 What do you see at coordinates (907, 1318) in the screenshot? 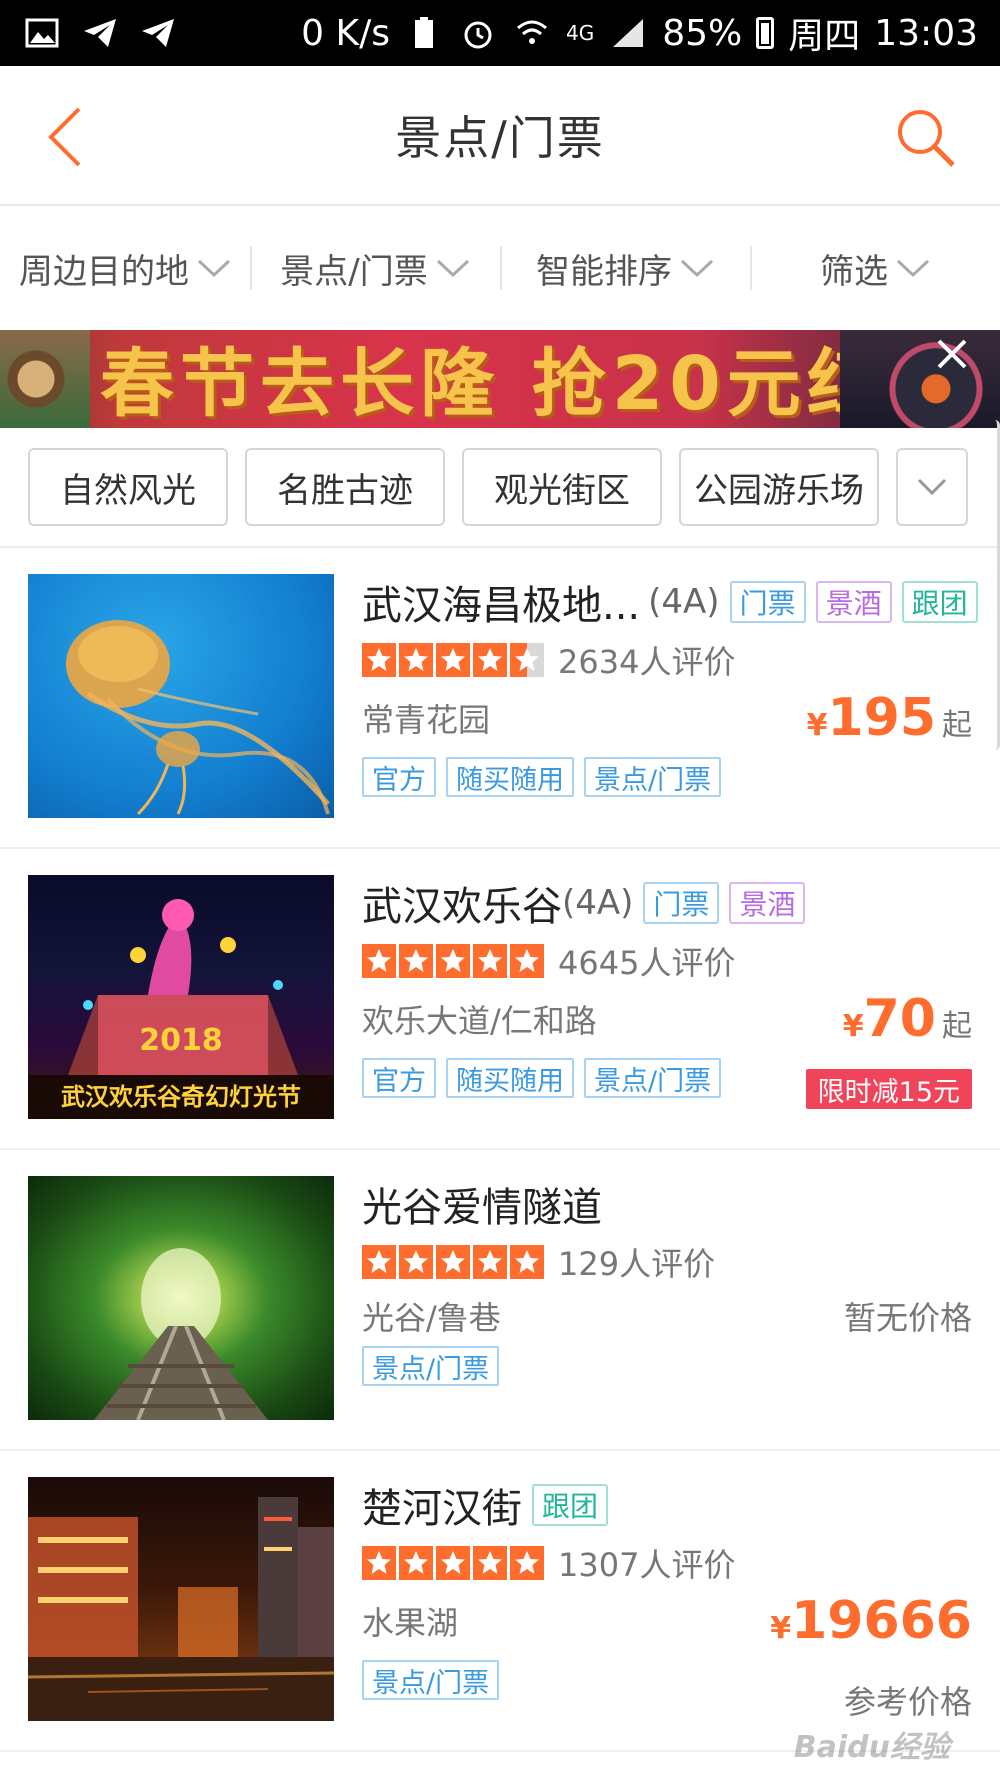
I see `no-price-label: 暂无价格` at bounding box center [907, 1318].